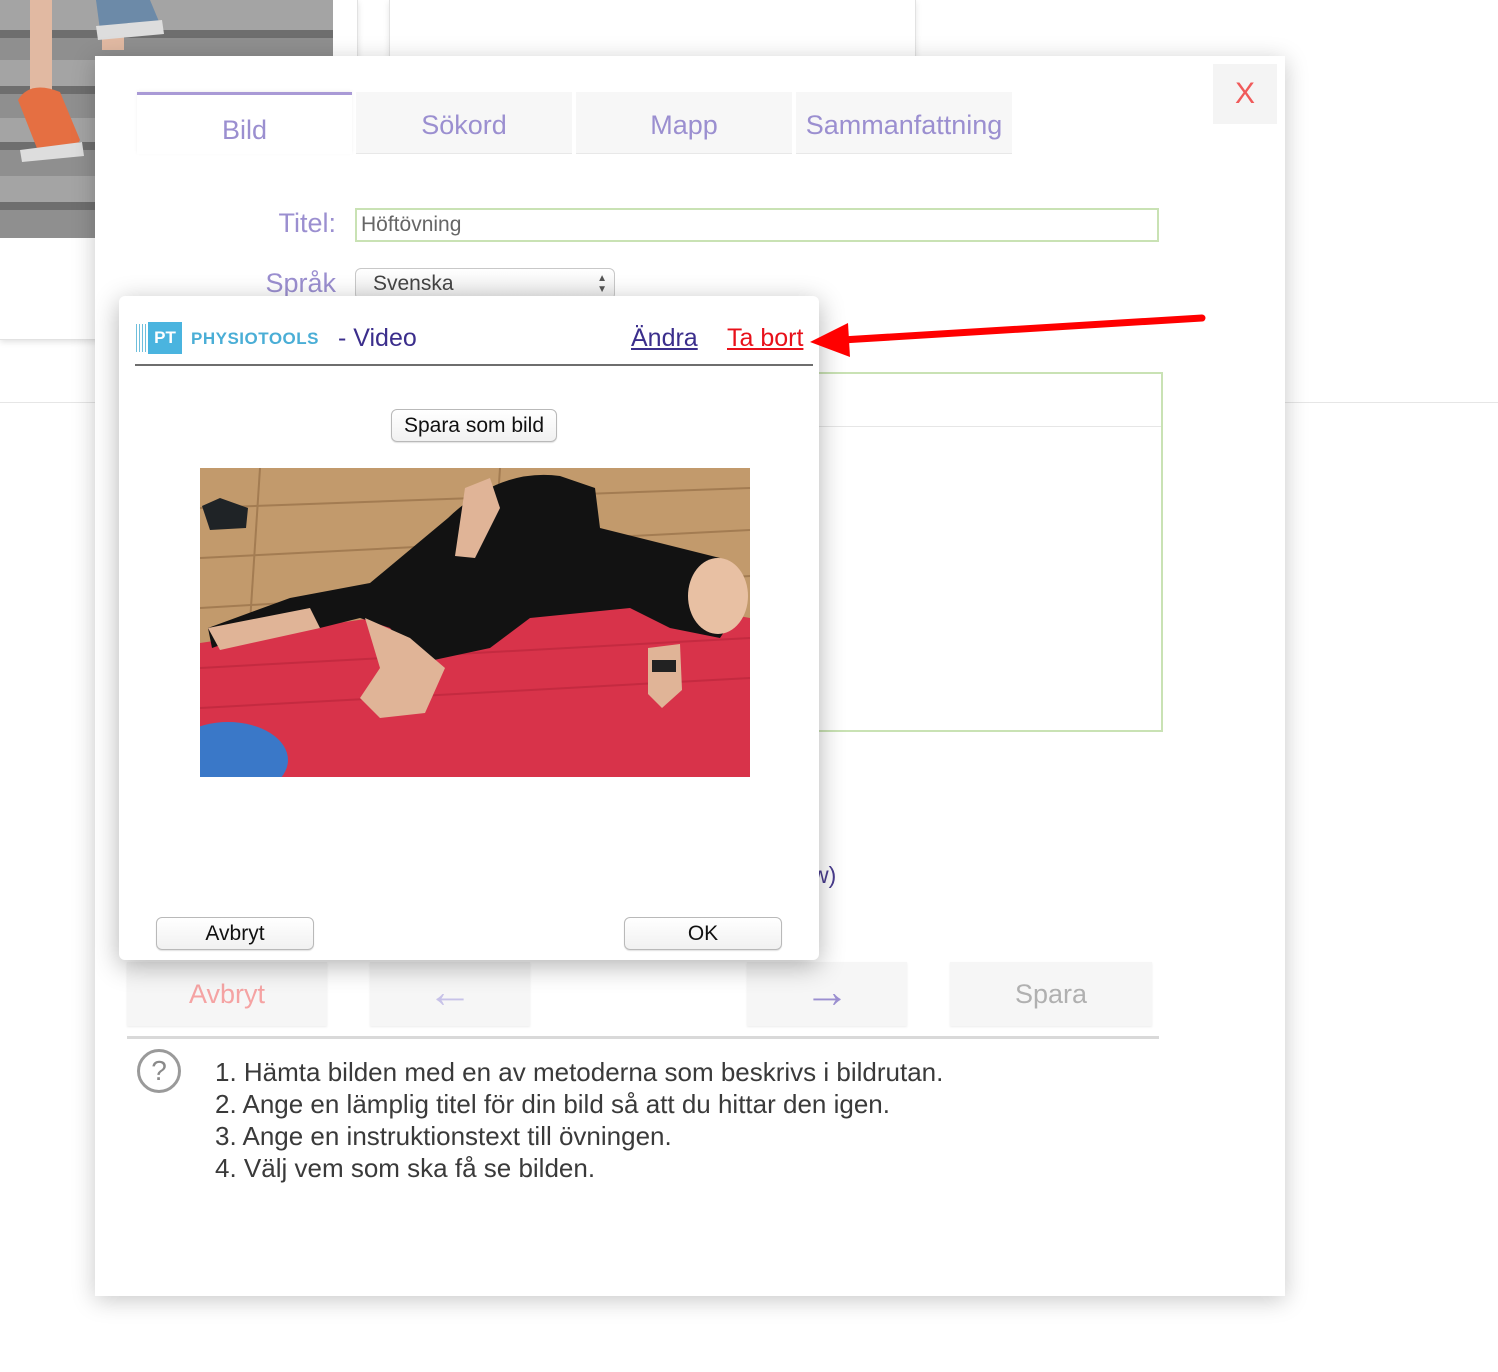  I want to click on edit-link: Ändra, so click(664, 338).